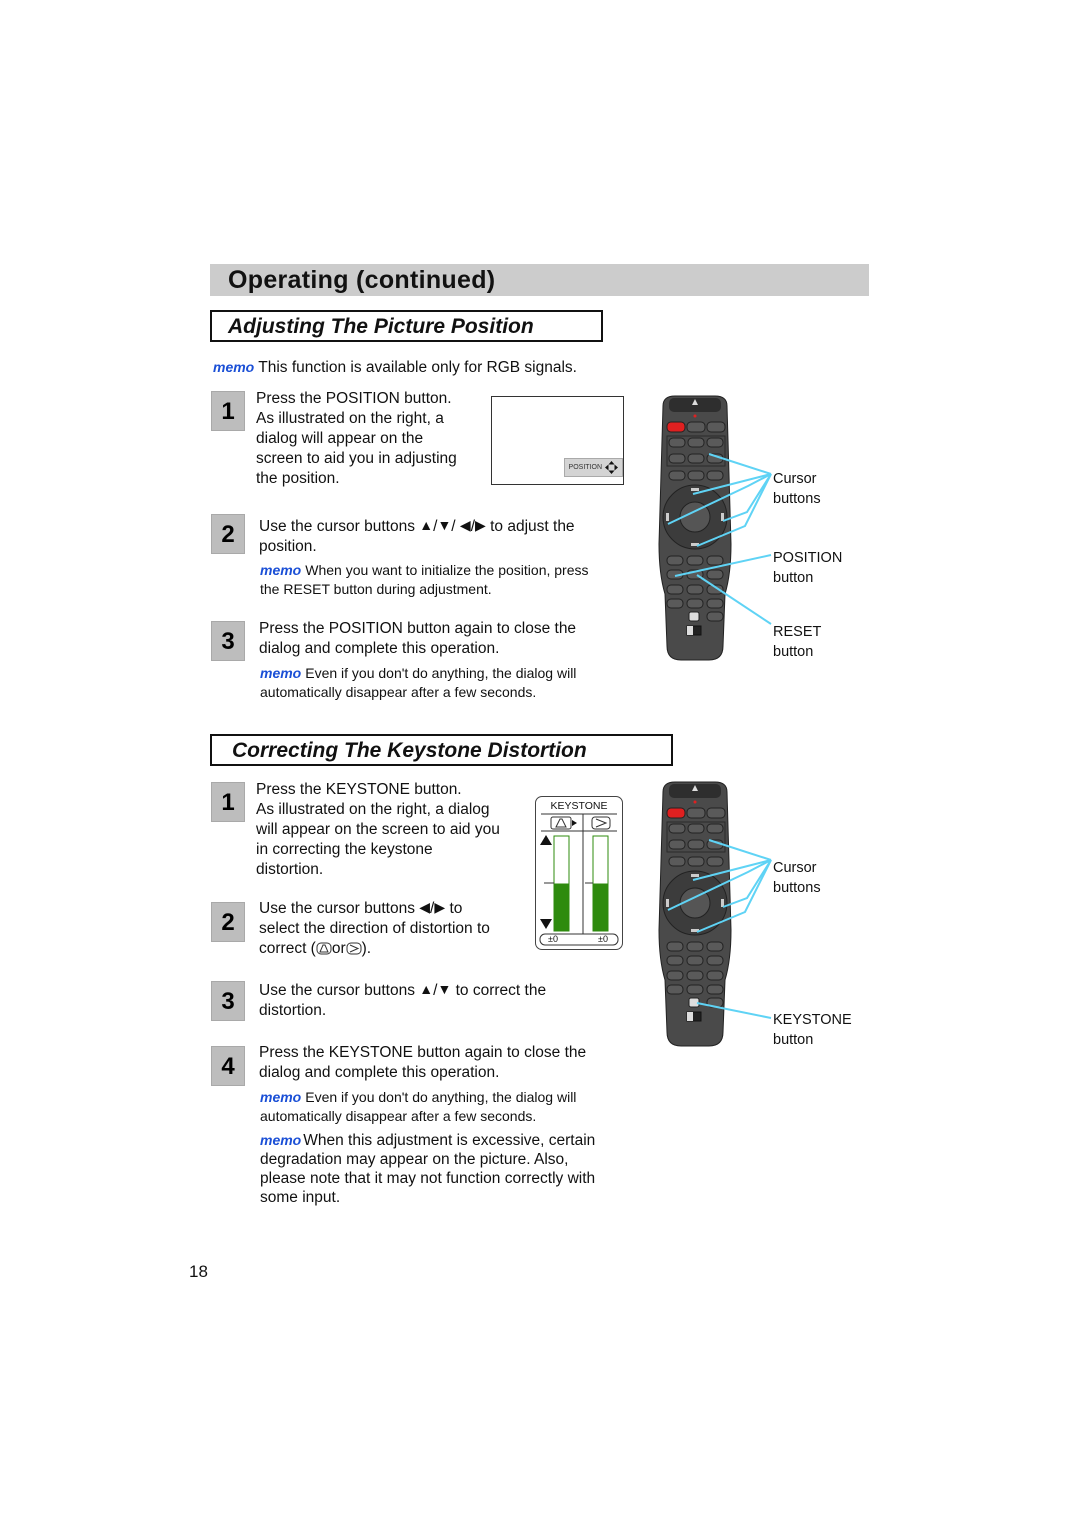 The height and width of the screenshot is (1528, 1080). What do you see at coordinates (228, 1066) in the screenshot?
I see `step-number: 4` at bounding box center [228, 1066].